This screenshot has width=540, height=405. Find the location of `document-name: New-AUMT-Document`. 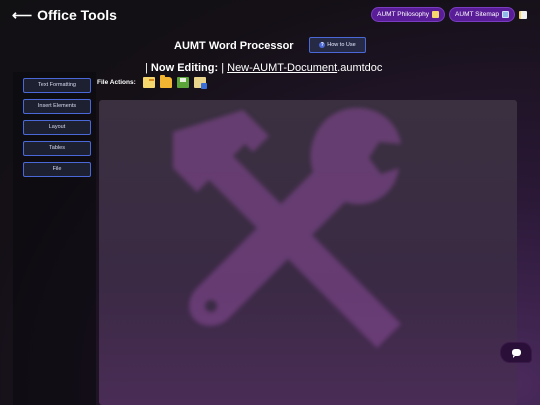

document-name: New-AUMT-Document is located at coordinates (282, 68).